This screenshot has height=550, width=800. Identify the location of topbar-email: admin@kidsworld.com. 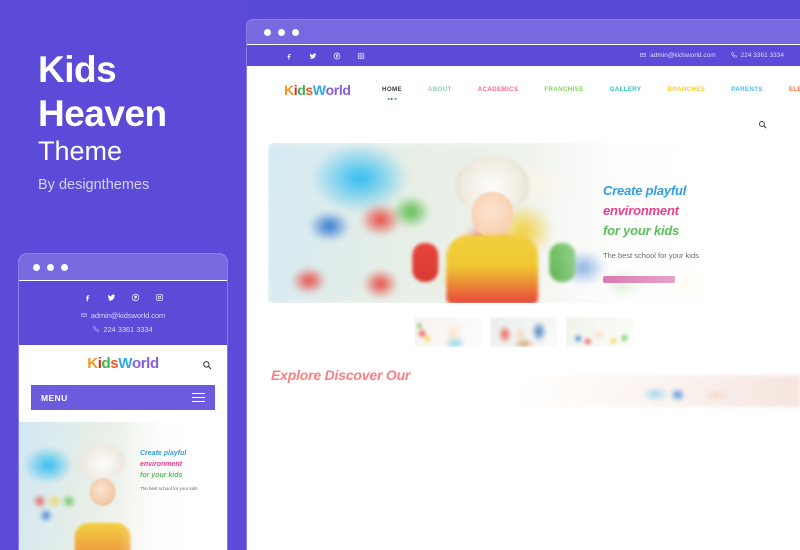
(678, 56).